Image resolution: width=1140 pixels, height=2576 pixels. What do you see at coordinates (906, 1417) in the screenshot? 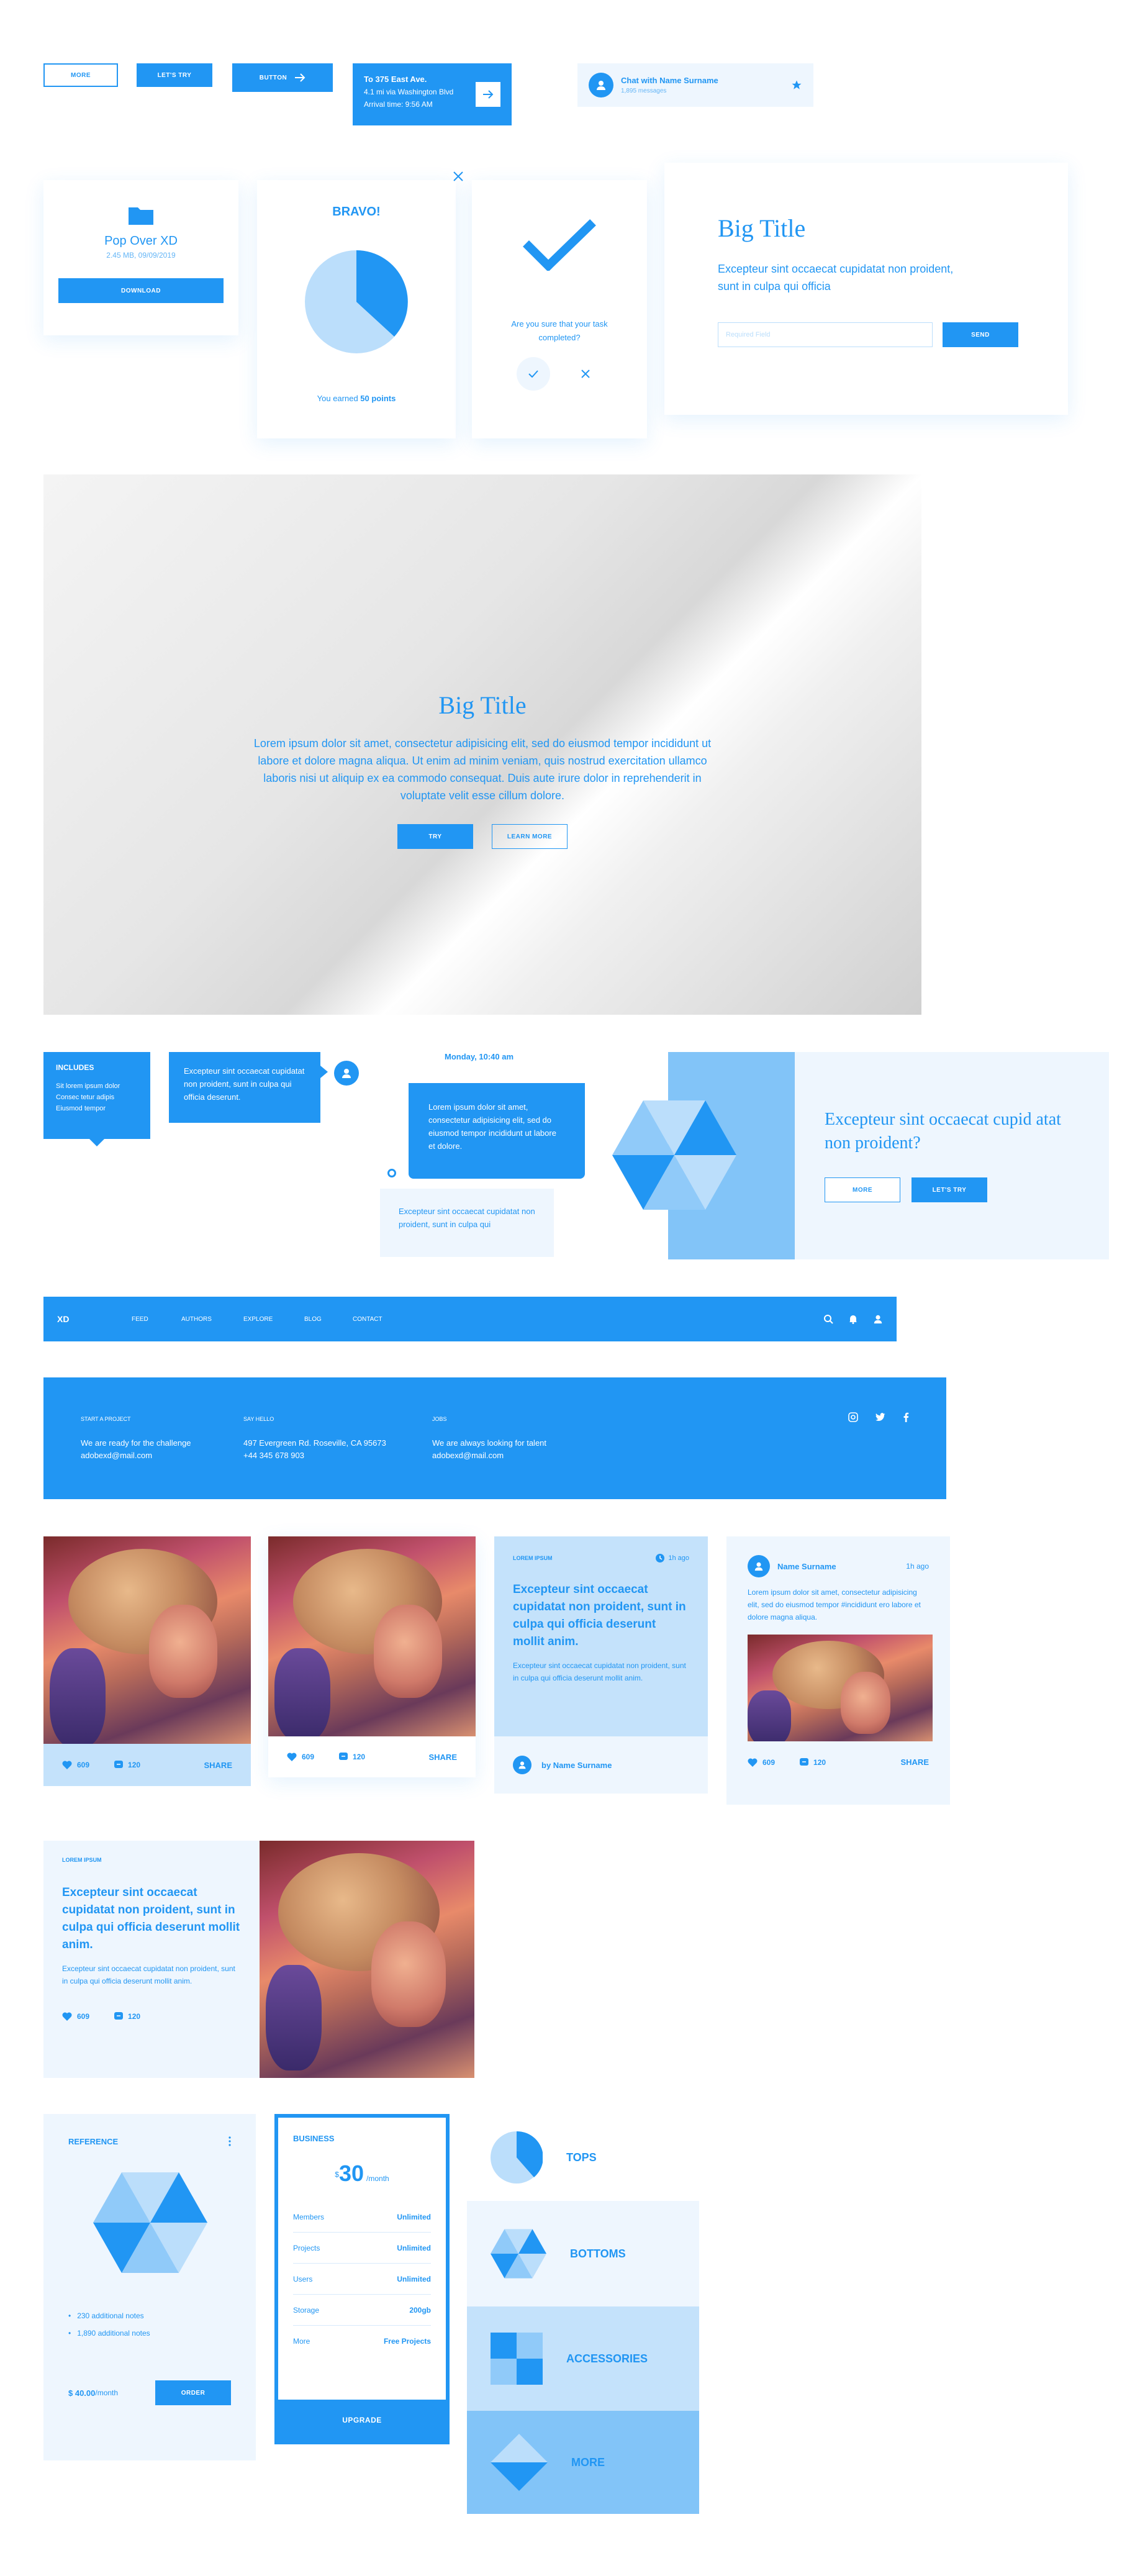
I see `facebook-icon` at bounding box center [906, 1417].